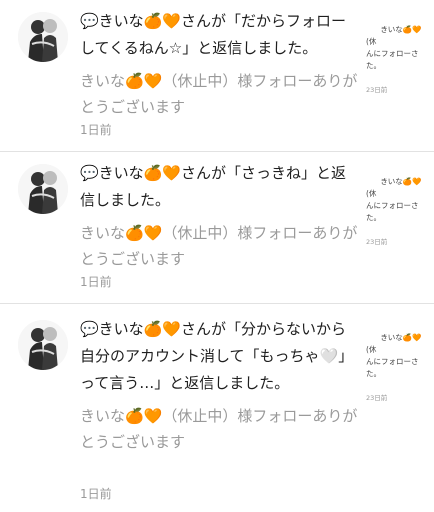 Image resolution: width=434 pixels, height=512 pixels. What do you see at coordinates (213, 186) in the screenshot?
I see `notification-message: 💬きいな🍊🧡さんが「さっきね」と返信しました。` at bounding box center [213, 186].